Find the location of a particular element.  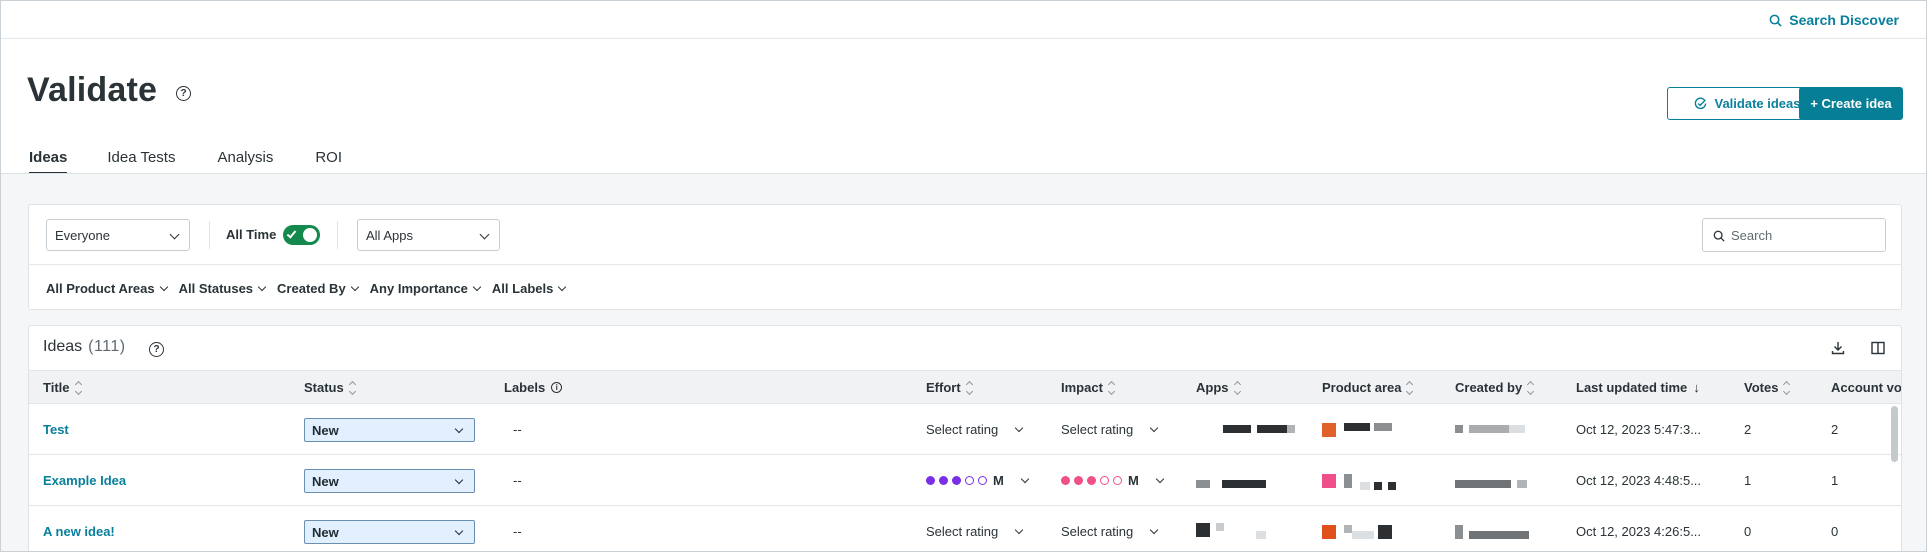

column-header-title: Title is located at coordinates (62, 387).